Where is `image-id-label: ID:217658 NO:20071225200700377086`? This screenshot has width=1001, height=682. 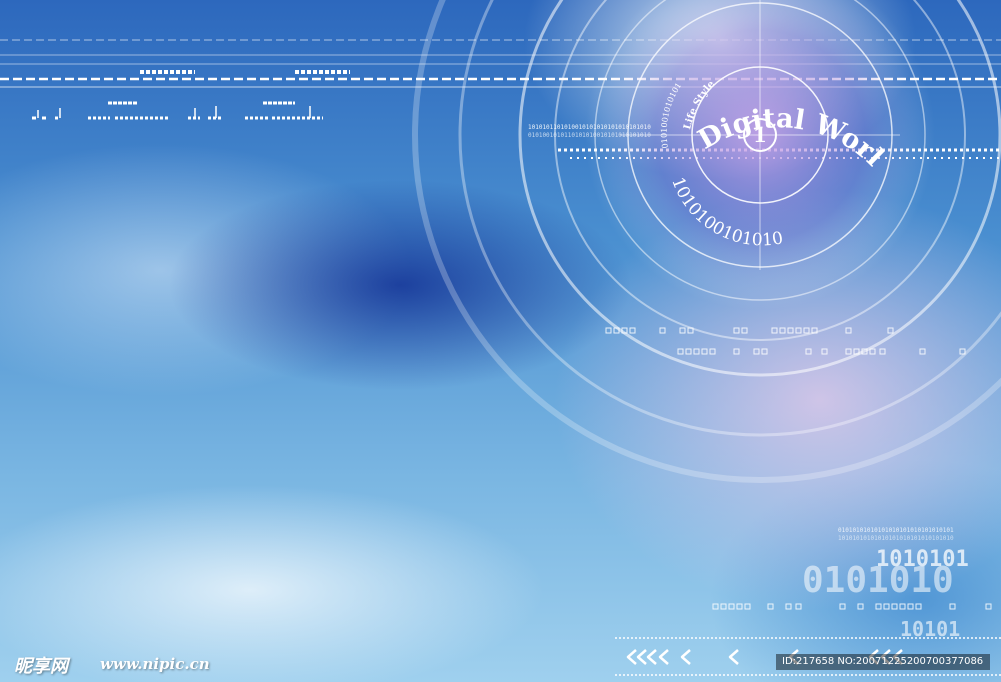 image-id-label: ID:217658 NO:20071225200700377086 is located at coordinates (883, 662).